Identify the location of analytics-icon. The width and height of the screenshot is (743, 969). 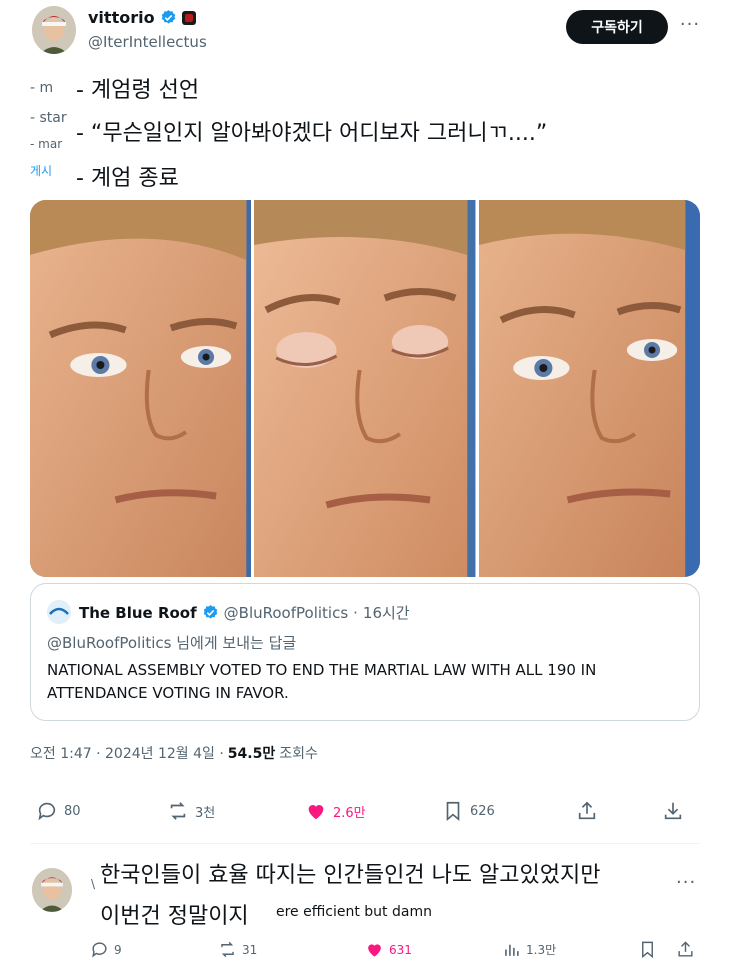
(512, 950).